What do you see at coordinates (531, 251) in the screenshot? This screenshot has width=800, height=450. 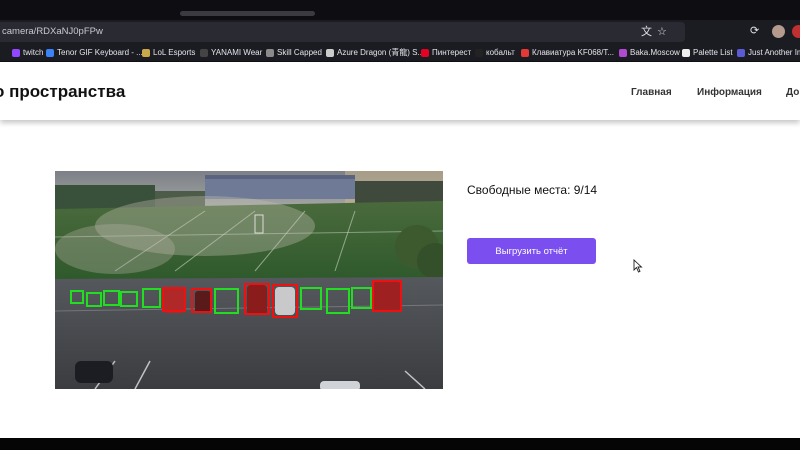 I see `export-report-button: Выгрузить отчёт` at bounding box center [531, 251].